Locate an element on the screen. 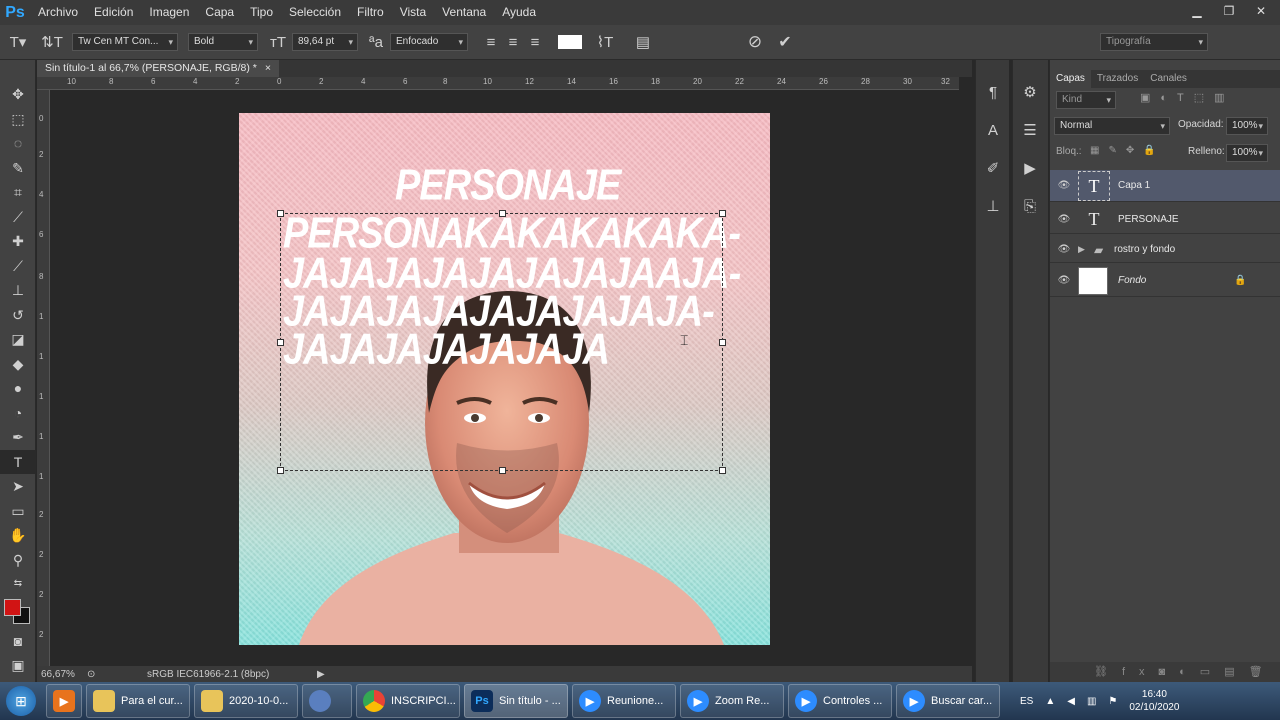 The width and height of the screenshot is (1280, 720). menu-vista: Vista is located at coordinates (413, 12).